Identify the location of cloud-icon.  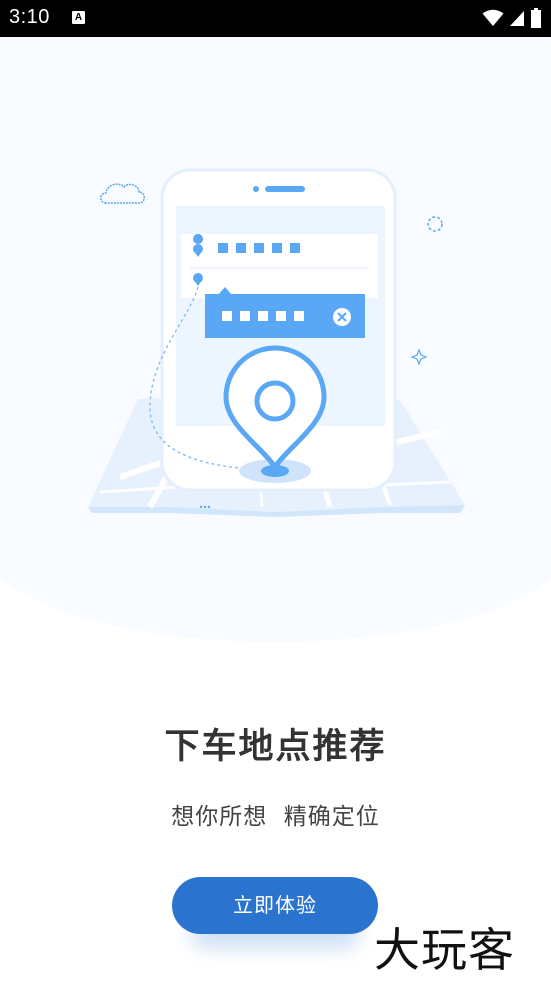
(122, 193).